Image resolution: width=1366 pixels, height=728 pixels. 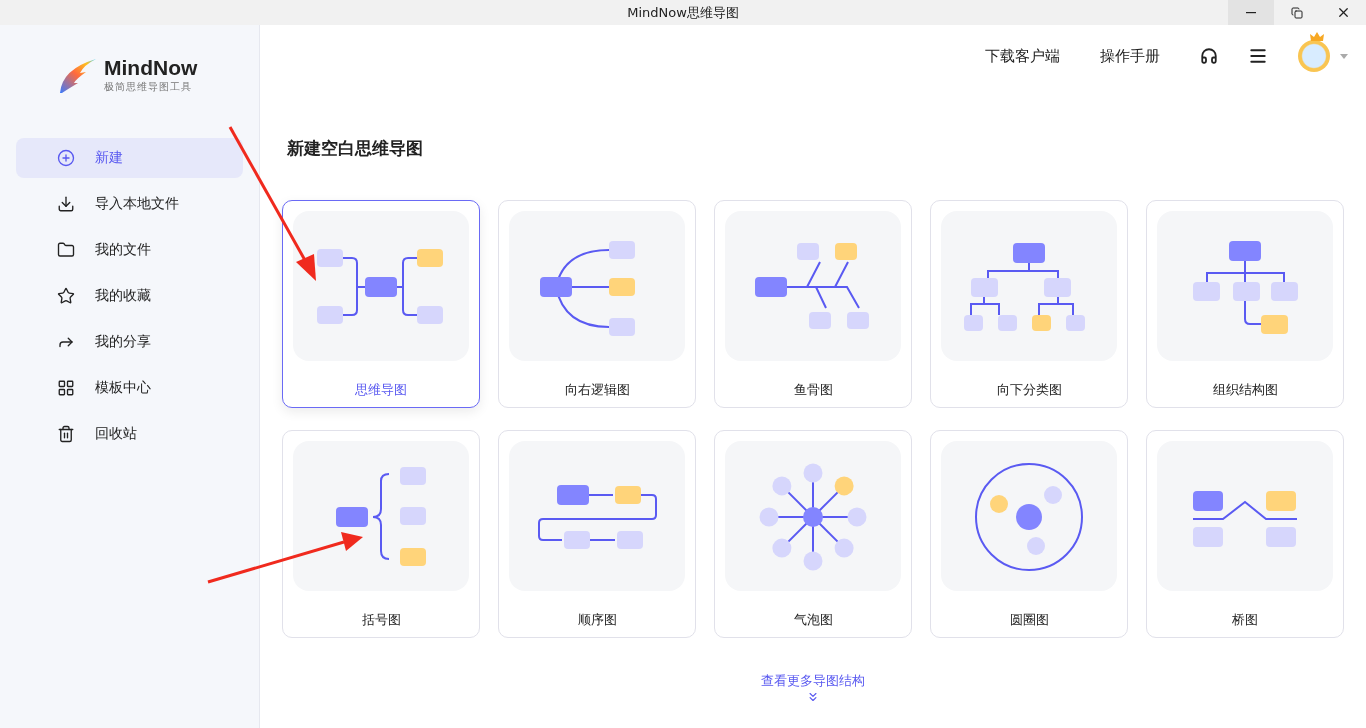 I want to click on sidebar-item: 导入本地文件, so click(x=129, y=204).